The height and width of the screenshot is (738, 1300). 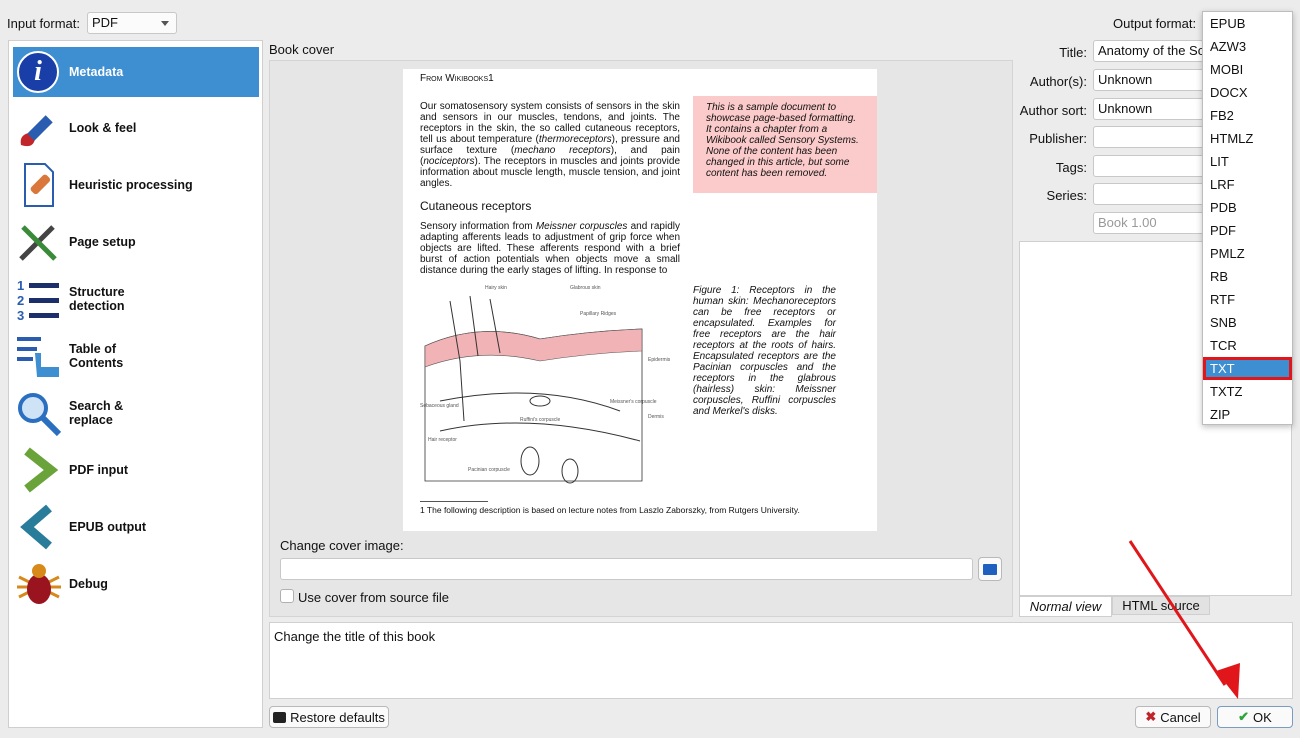 I want to click on sidebar-item-look-feel: Look & feel, so click(x=136, y=128).